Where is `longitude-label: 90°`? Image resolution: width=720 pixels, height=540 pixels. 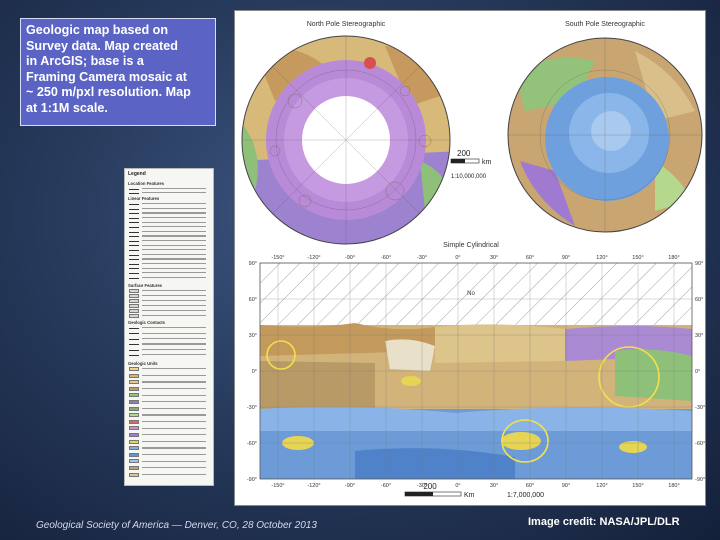
longitude-label: 90° is located at coordinates (566, 258).